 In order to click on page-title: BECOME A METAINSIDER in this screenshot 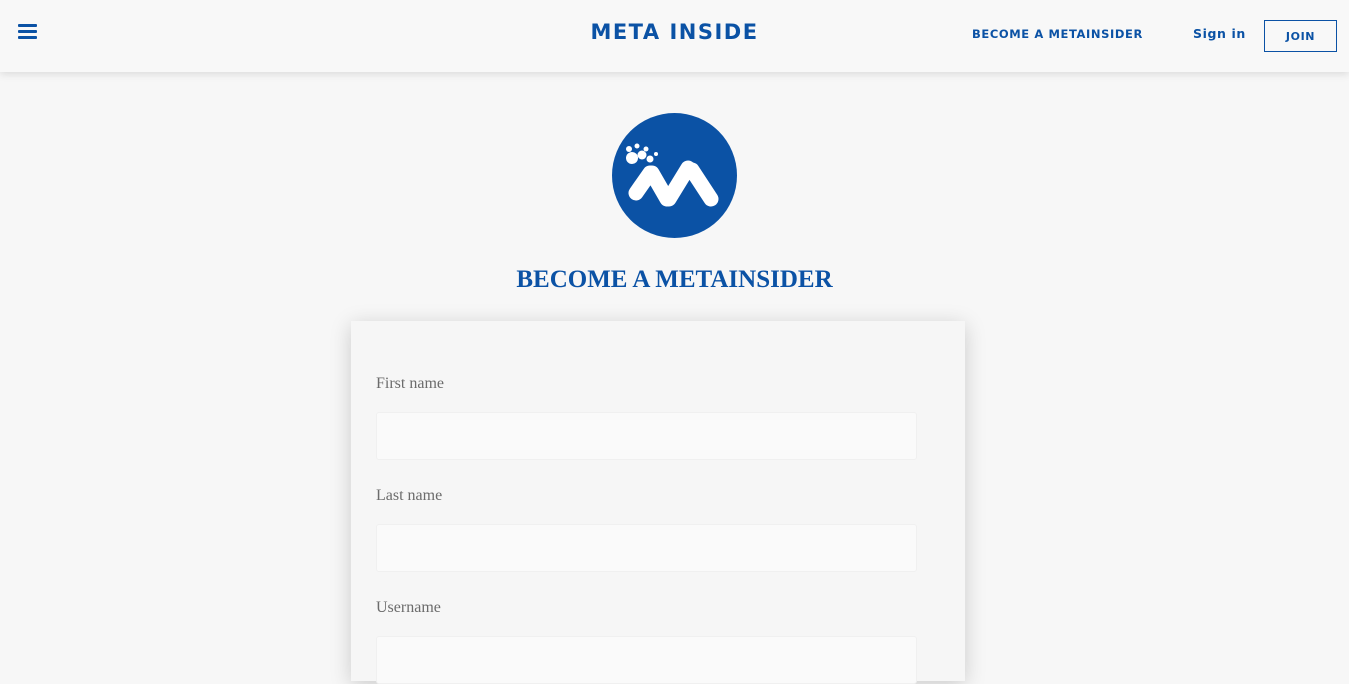, I will do `click(674, 279)`.